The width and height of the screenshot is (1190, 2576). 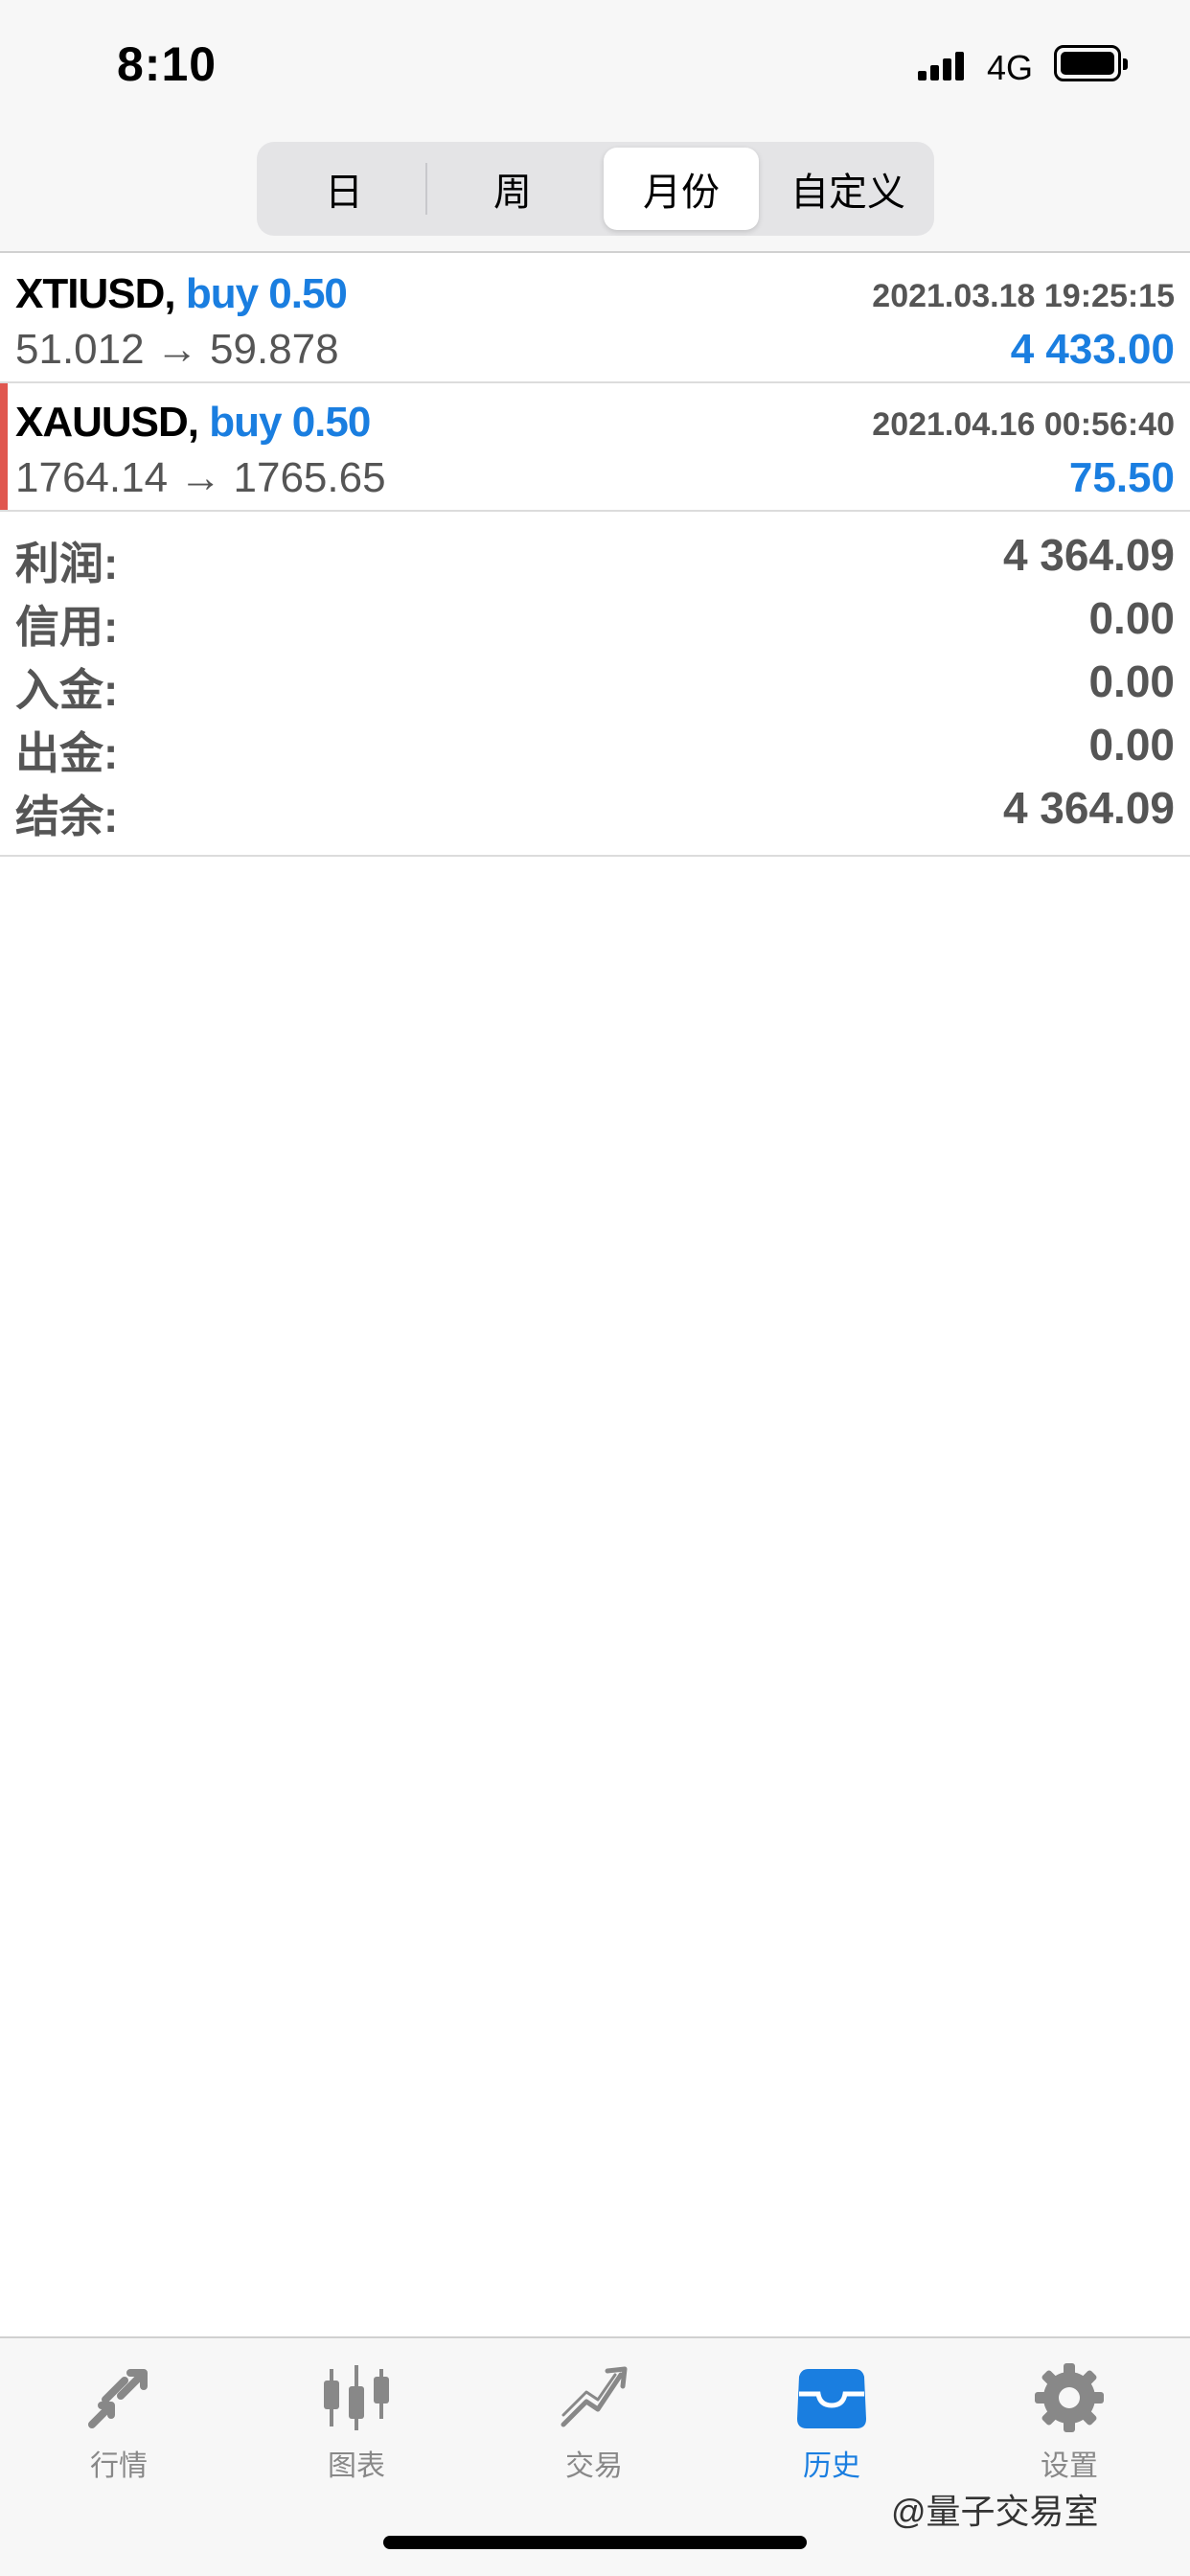 I want to click on trade-symbol: XTIUSD,, so click(x=95, y=293).